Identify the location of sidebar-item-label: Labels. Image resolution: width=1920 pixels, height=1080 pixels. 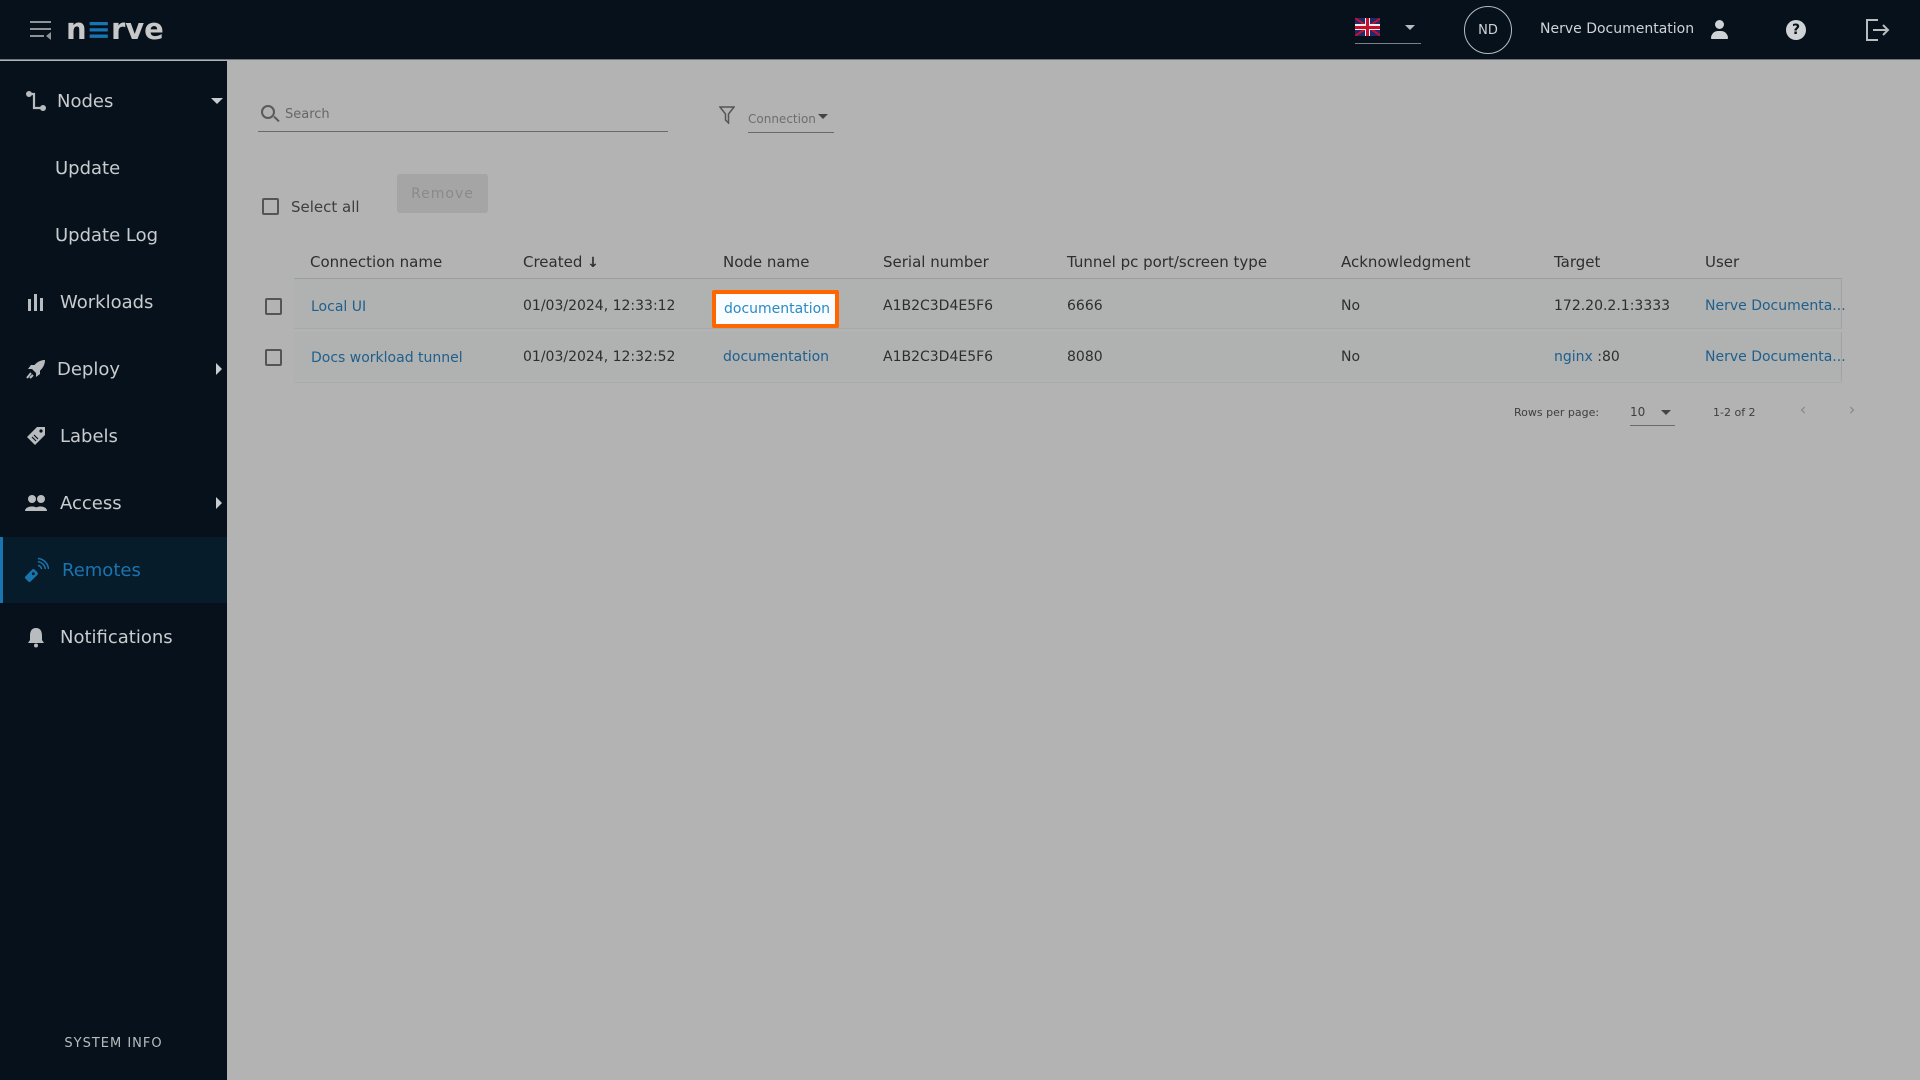
(89, 436).